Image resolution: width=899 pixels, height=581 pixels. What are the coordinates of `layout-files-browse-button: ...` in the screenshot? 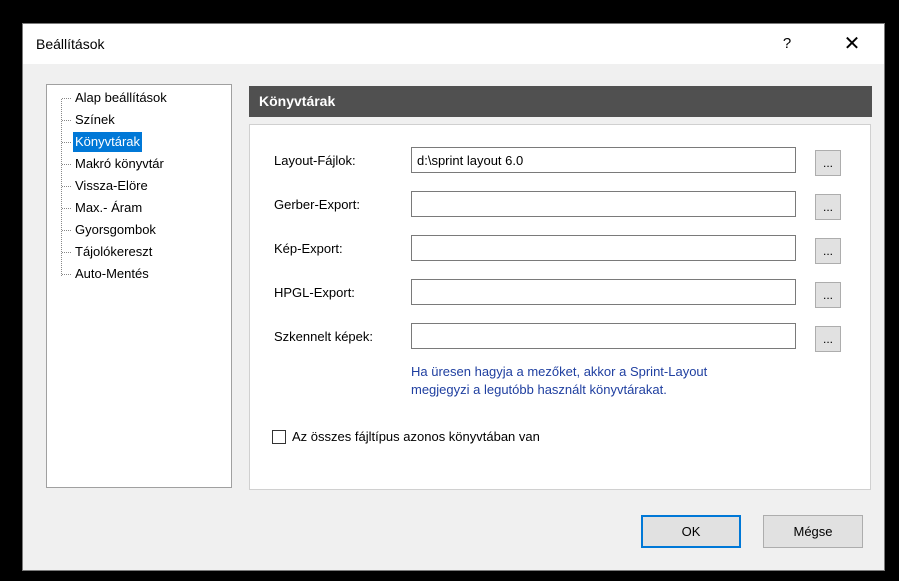 It's located at (828, 163).